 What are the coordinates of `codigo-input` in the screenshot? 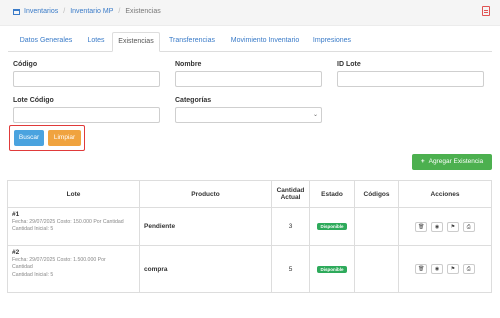 It's located at (86, 79).